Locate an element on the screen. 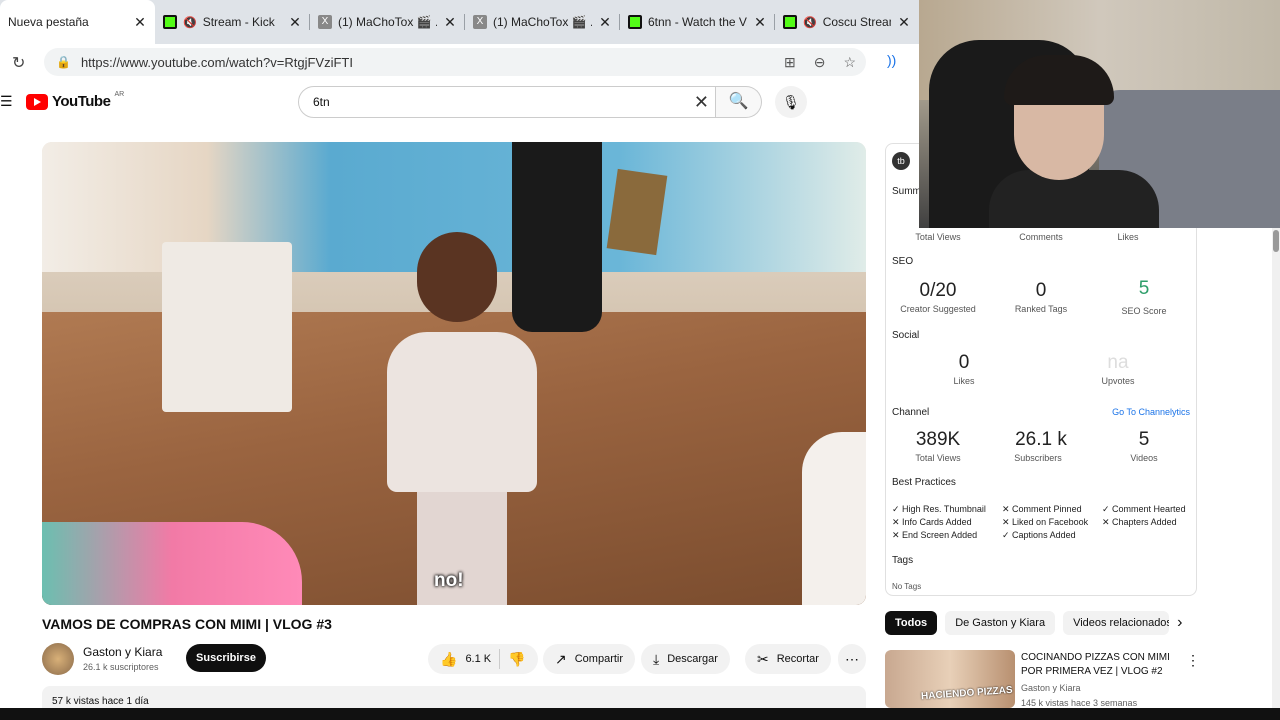 The height and width of the screenshot is (720, 1280). streamer-shirt is located at coordinates (1074, 199).